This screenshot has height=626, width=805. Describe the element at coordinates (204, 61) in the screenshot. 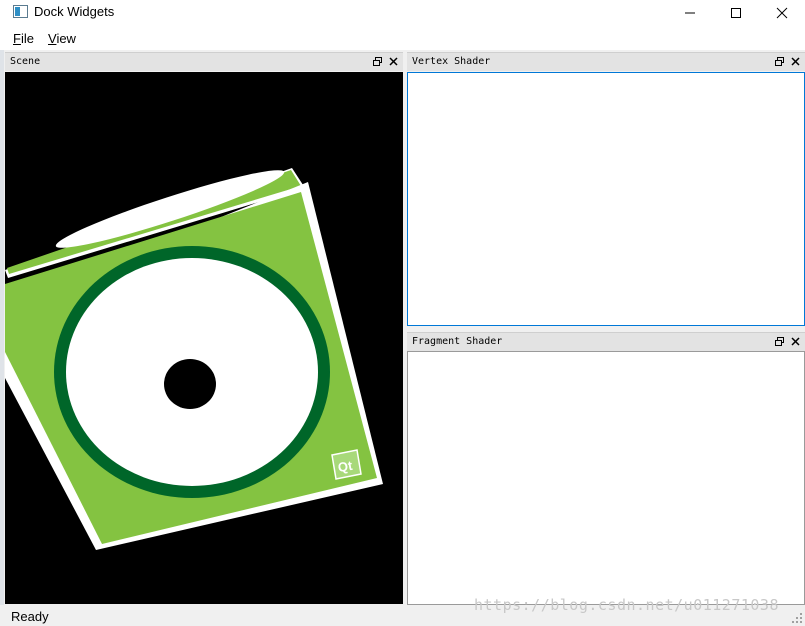

I see `dock-title-scene: Scene` at that location.